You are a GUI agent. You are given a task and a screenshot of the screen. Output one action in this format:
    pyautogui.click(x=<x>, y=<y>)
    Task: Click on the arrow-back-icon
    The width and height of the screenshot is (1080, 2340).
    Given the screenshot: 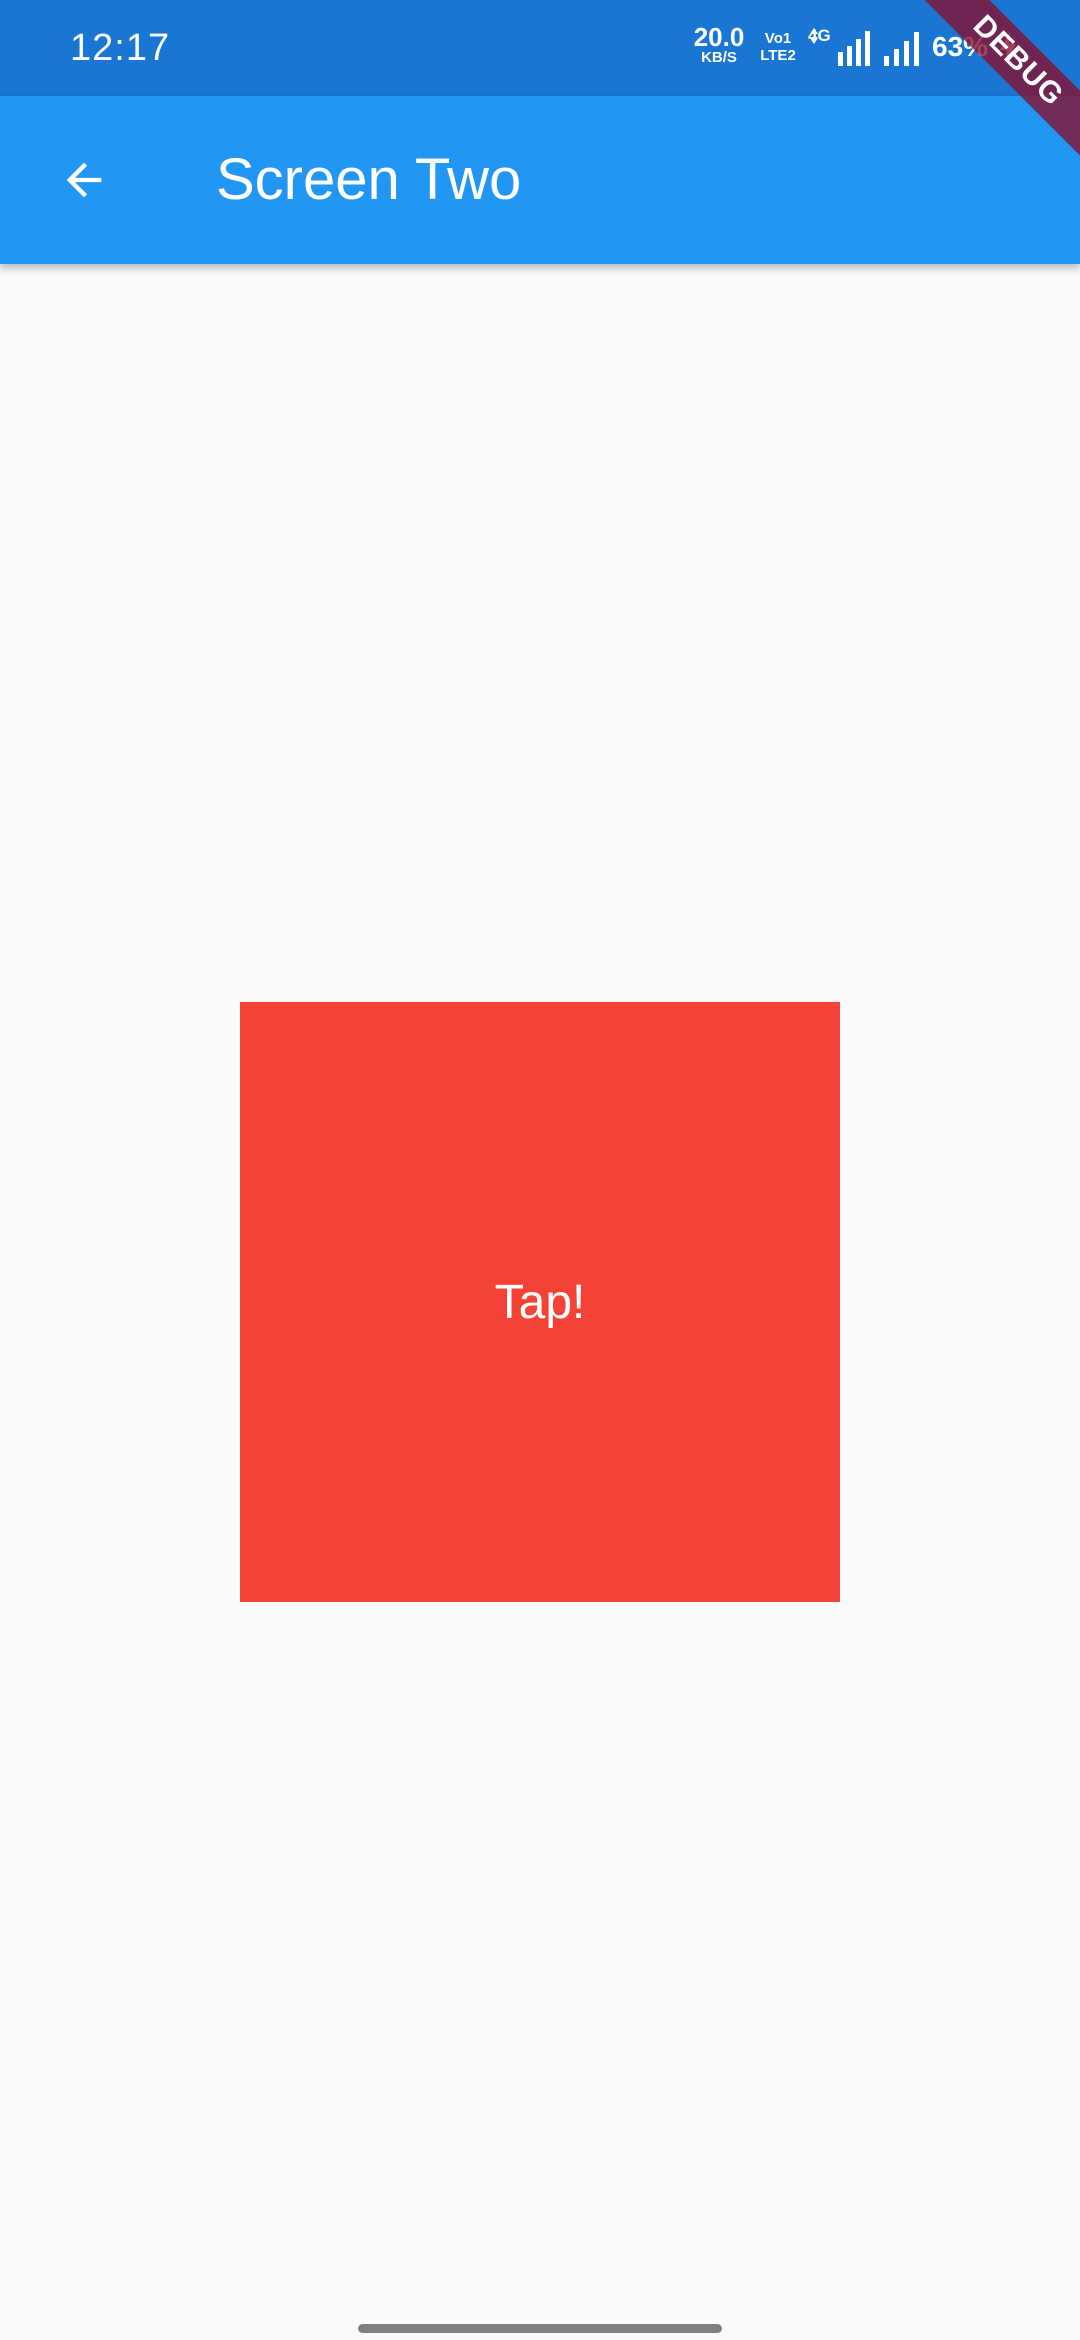 What is the action you would take?
    pyautogui.click(x=84, y=180)
    